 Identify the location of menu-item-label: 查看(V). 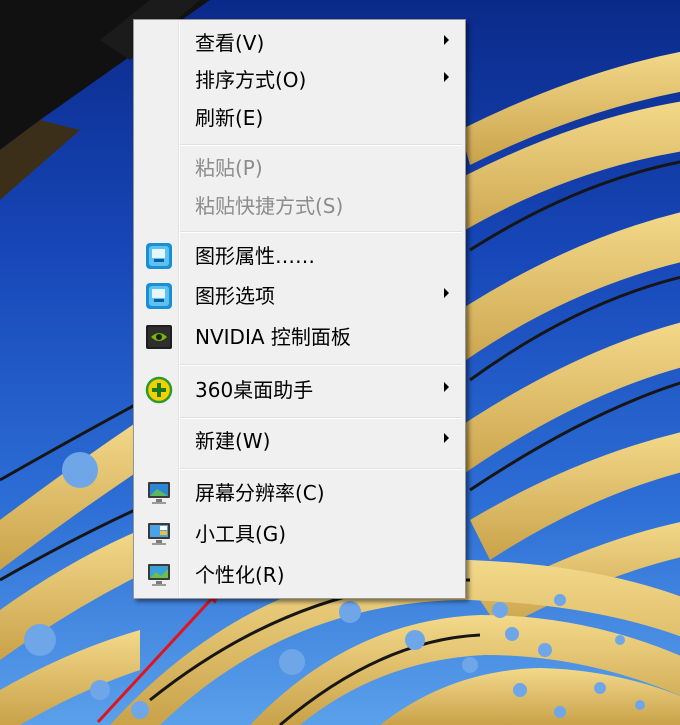
(230, 43).